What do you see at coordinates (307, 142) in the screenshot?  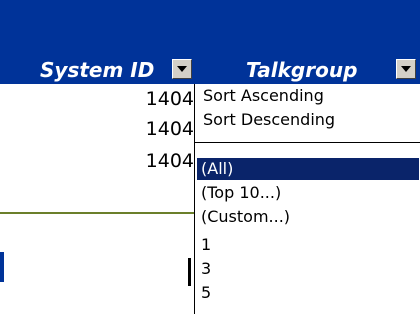 I see `menu-separator` at bounding box center [307, 142].